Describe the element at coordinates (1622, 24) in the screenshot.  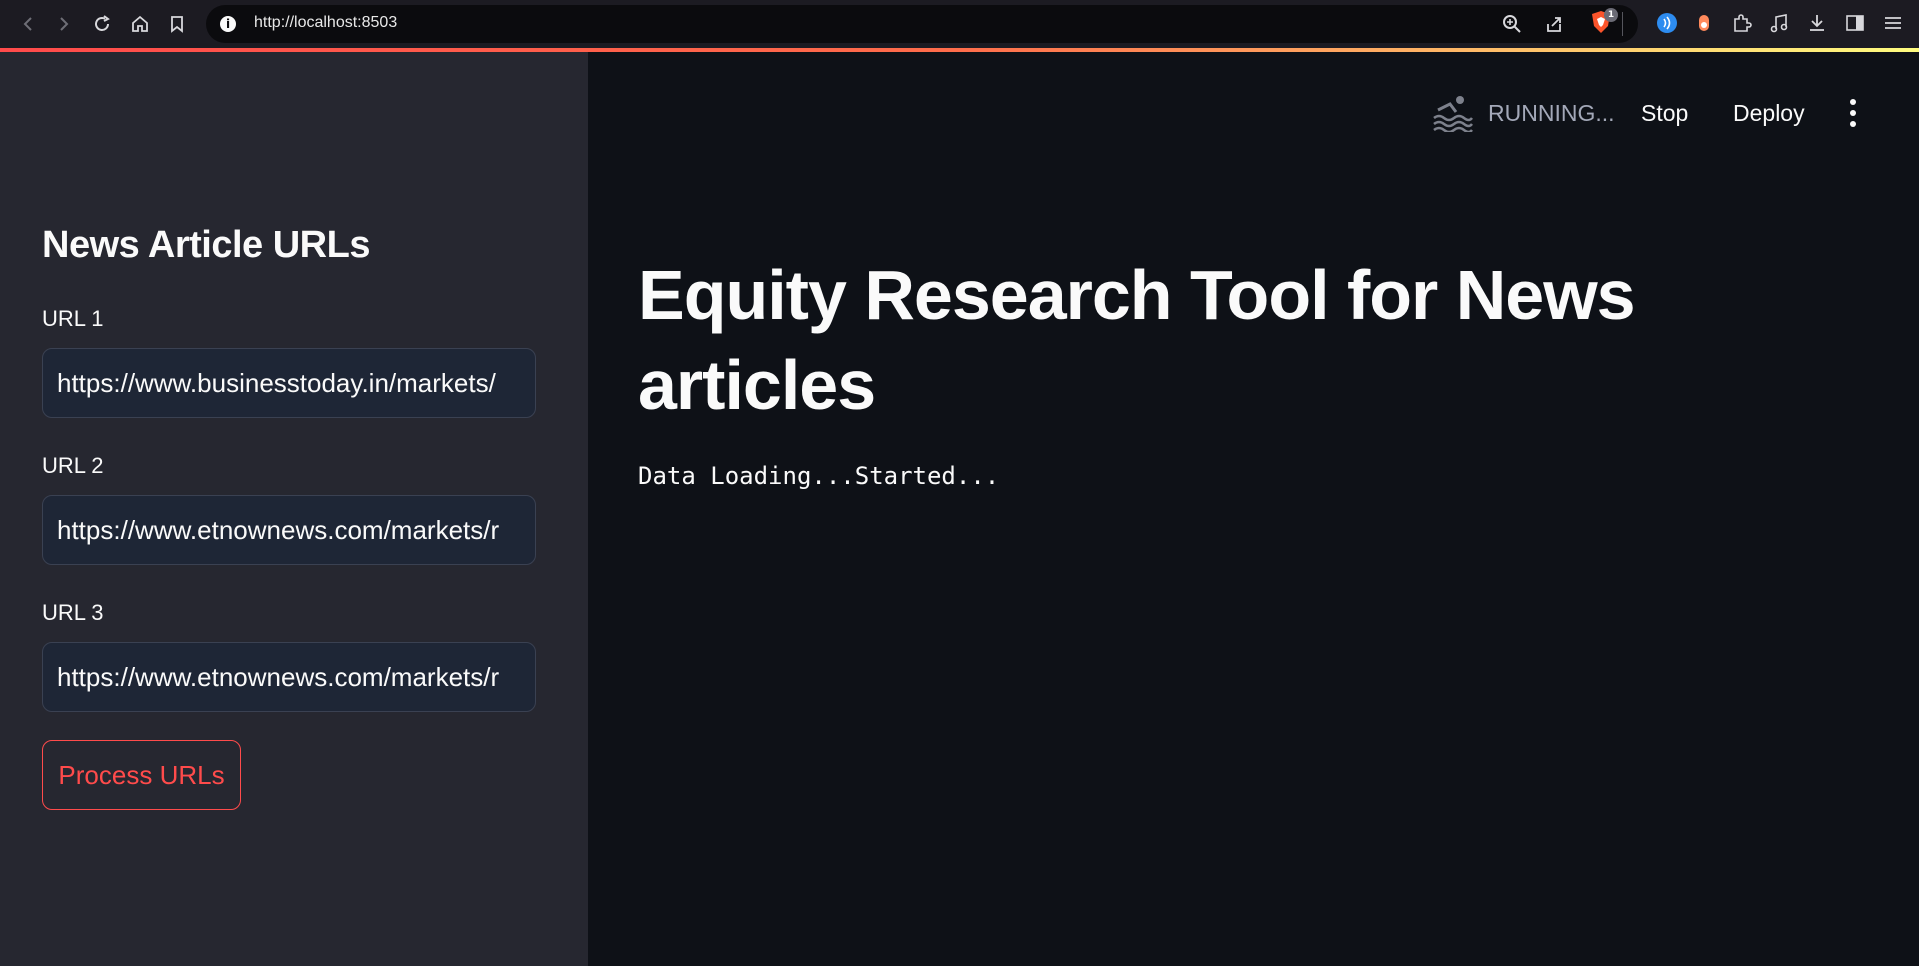
I see `toolbar-divider` at that location.